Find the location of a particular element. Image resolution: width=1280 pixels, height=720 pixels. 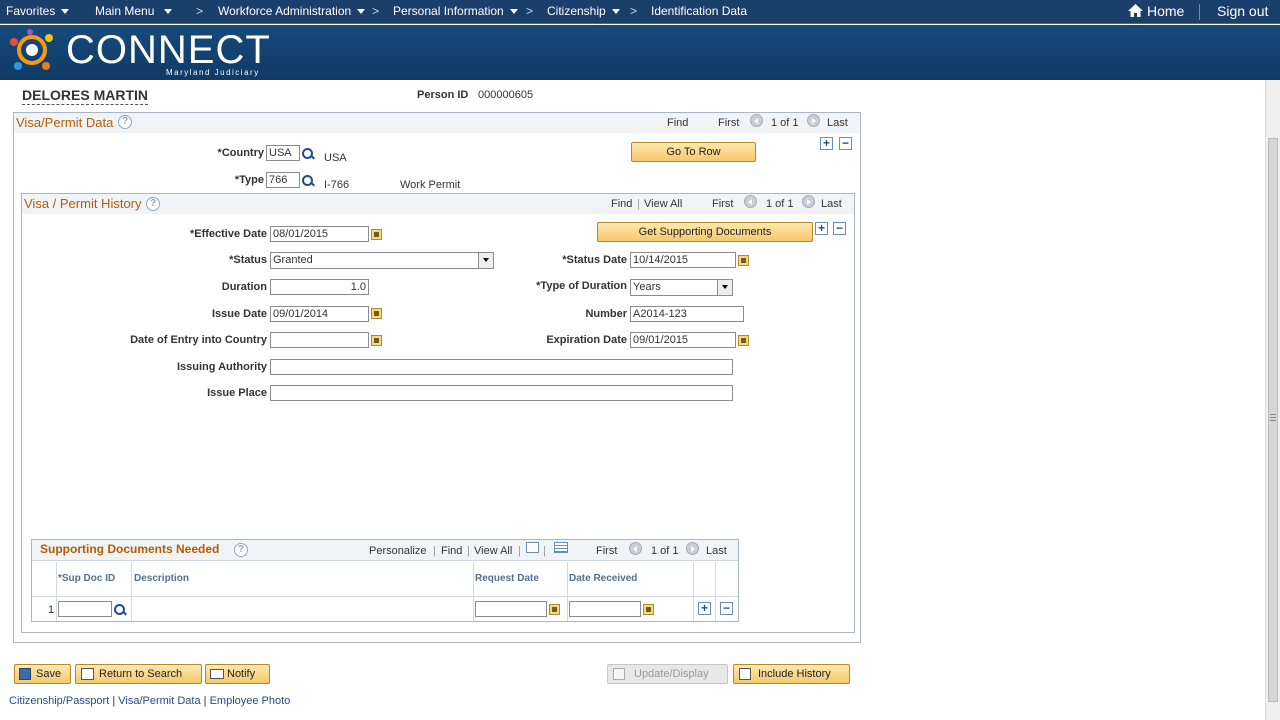

go-to-row-button: Go To Row is located at coordinates (693, 152).